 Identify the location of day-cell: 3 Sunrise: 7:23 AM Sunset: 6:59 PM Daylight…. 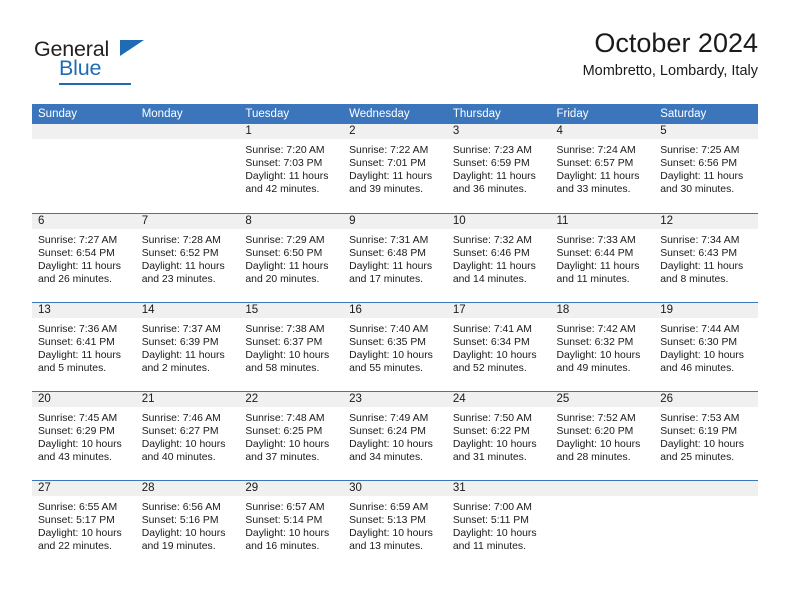
(498, 168).